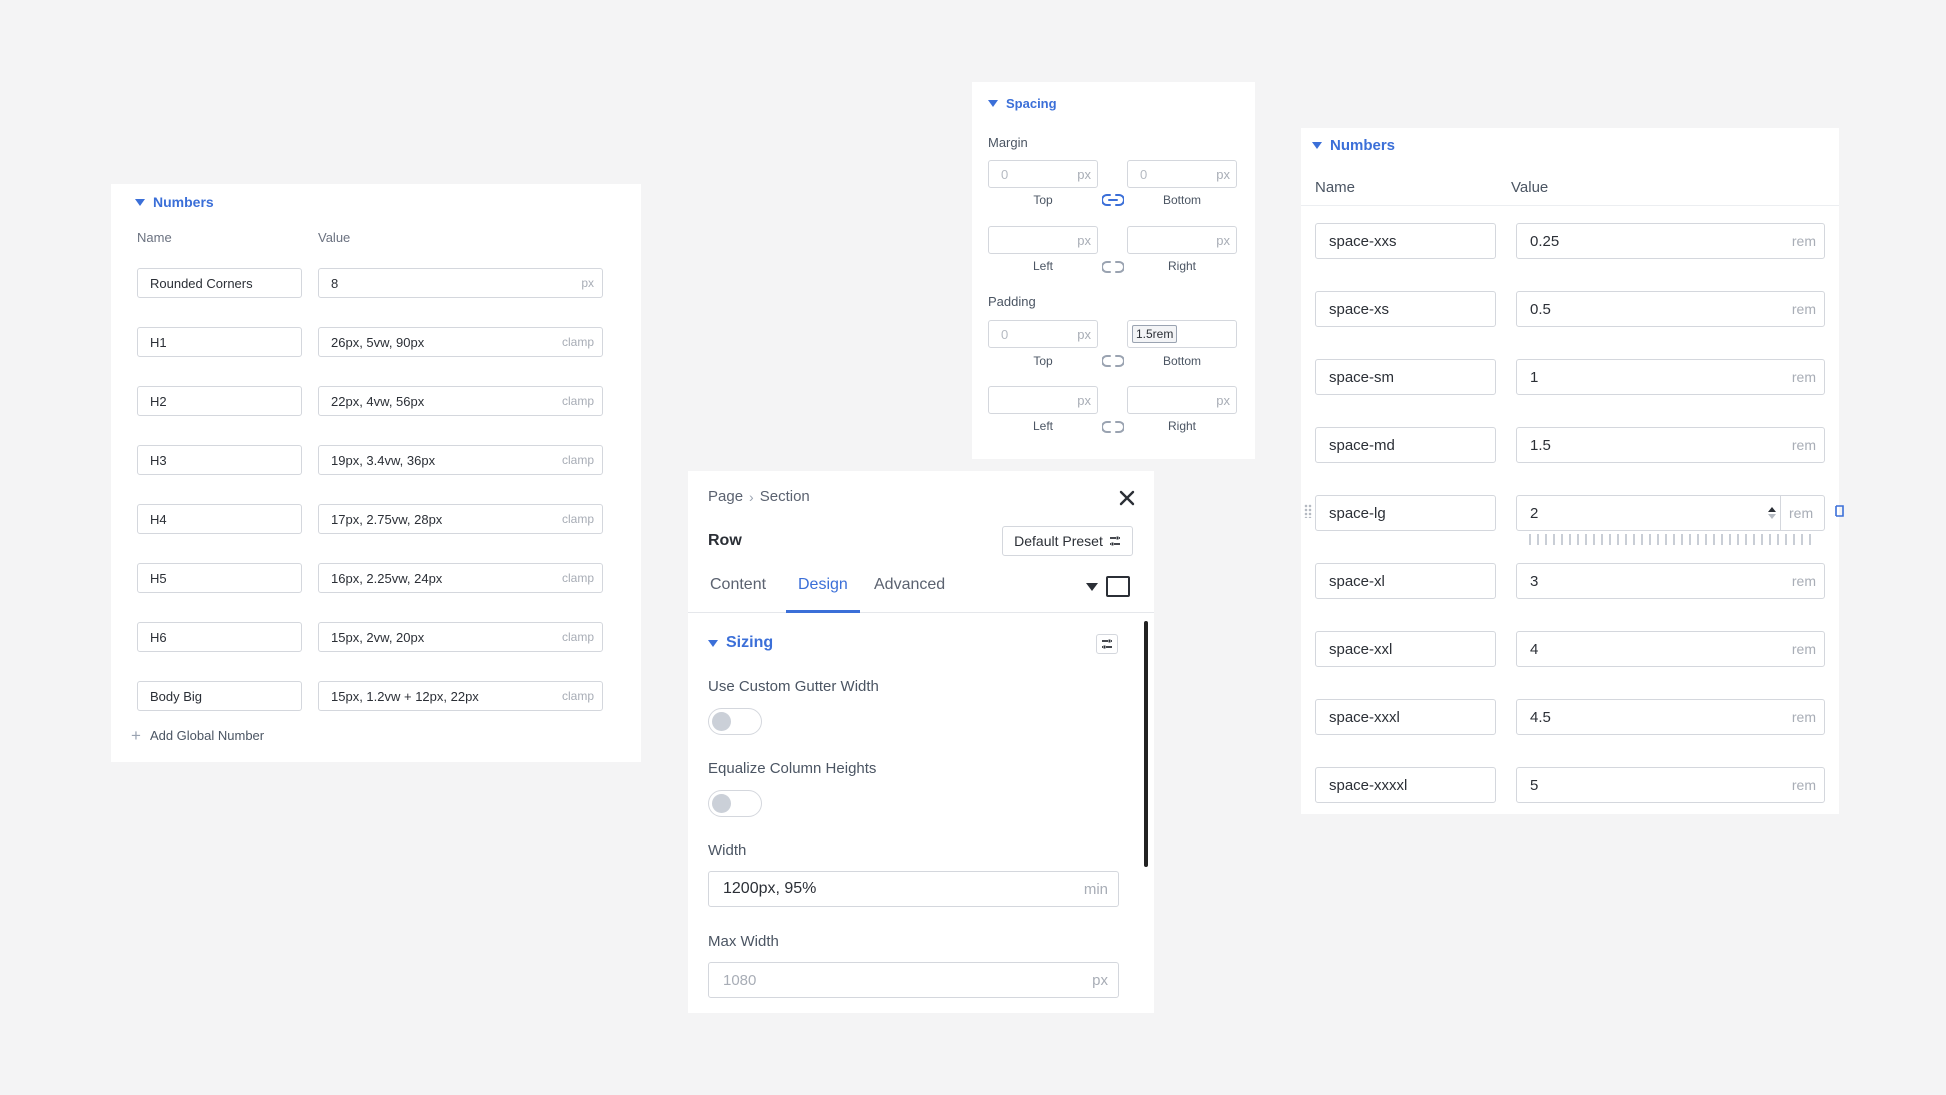 Image resolution: width=1946 pixels, height=1095 pixels. I want to click on margin-right-input: px, so click(1182, 240).